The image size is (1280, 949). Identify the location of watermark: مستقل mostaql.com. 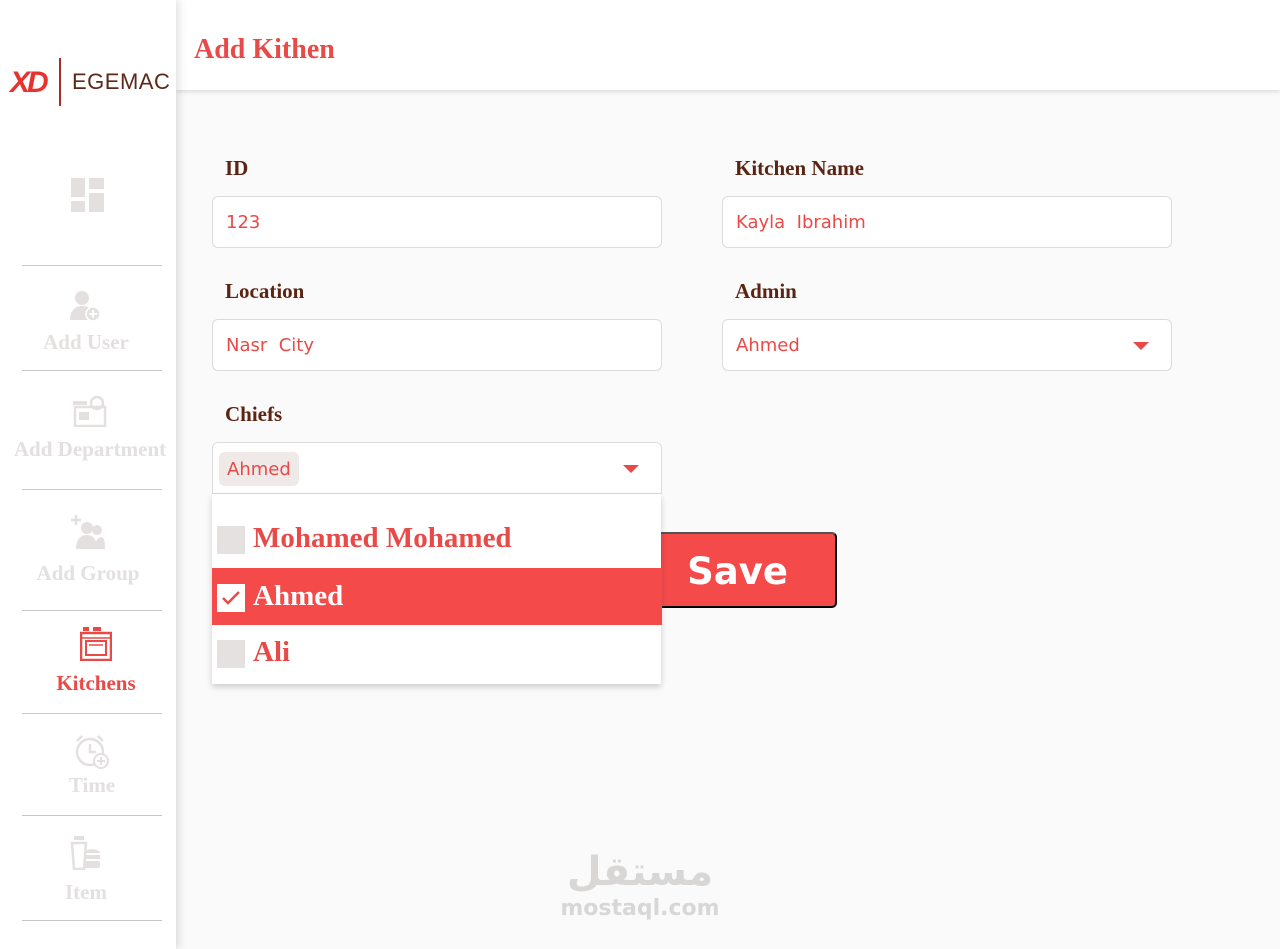
(640, 885).